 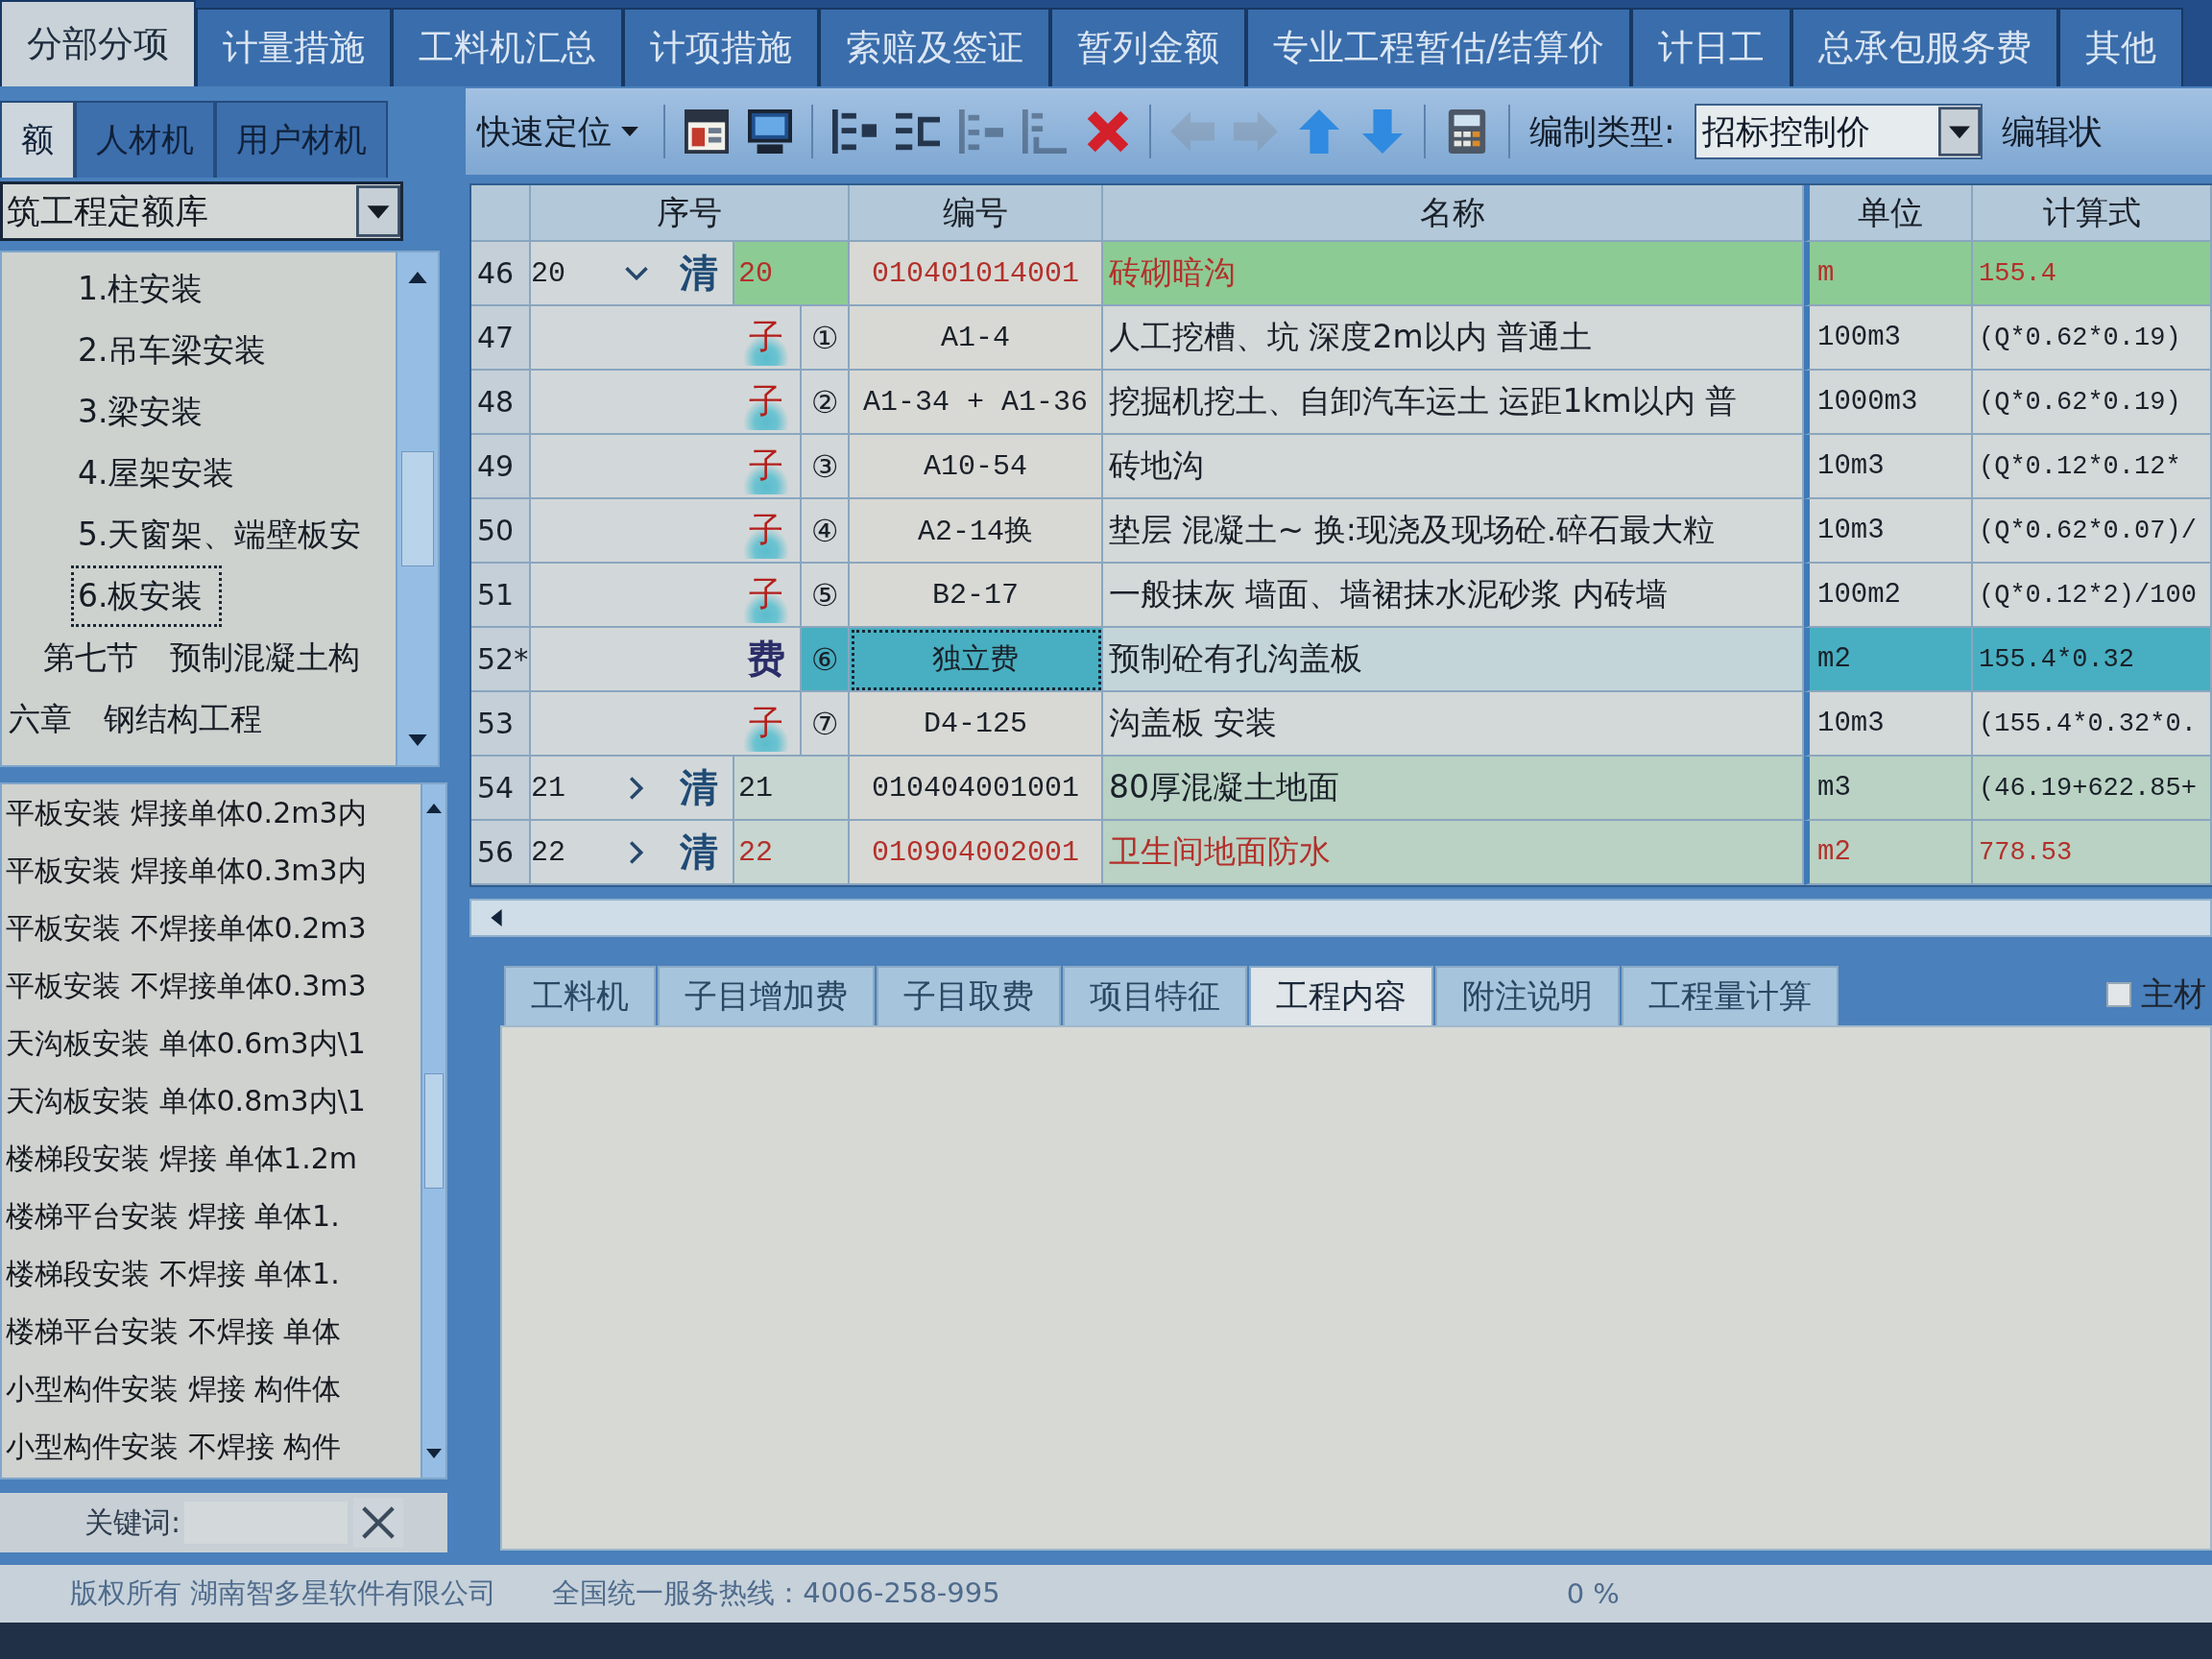 What do you see at coordinates (976, 467) in the screenshot?
I see `code-cell: A10-54` at bounding box center [976, 467].